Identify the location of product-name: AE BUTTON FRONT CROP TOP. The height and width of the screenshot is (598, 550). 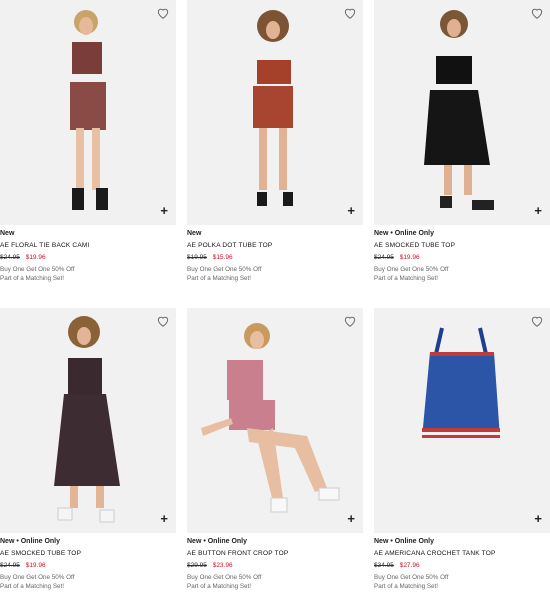
(237, 553).